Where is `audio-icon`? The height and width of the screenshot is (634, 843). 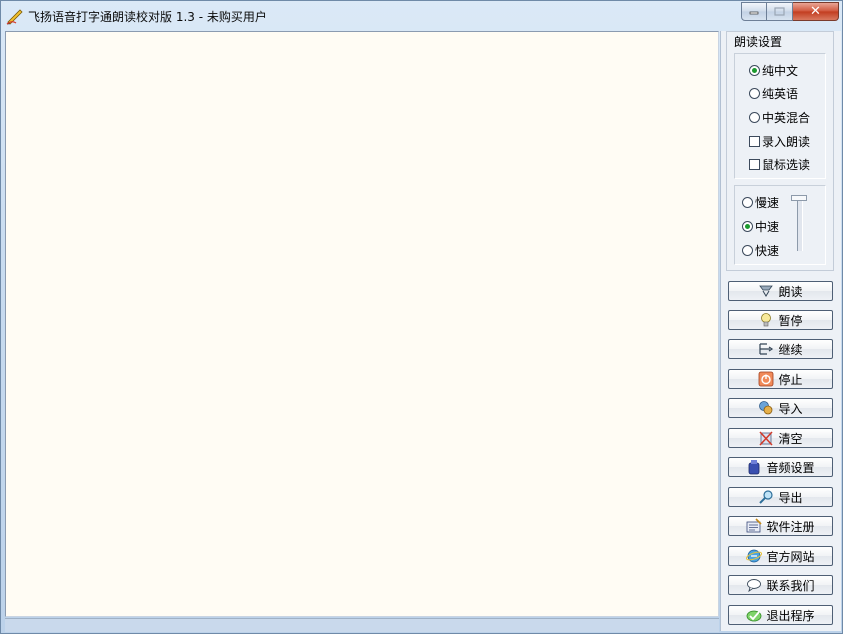 audio-icon is located at coordinates (754, 467).